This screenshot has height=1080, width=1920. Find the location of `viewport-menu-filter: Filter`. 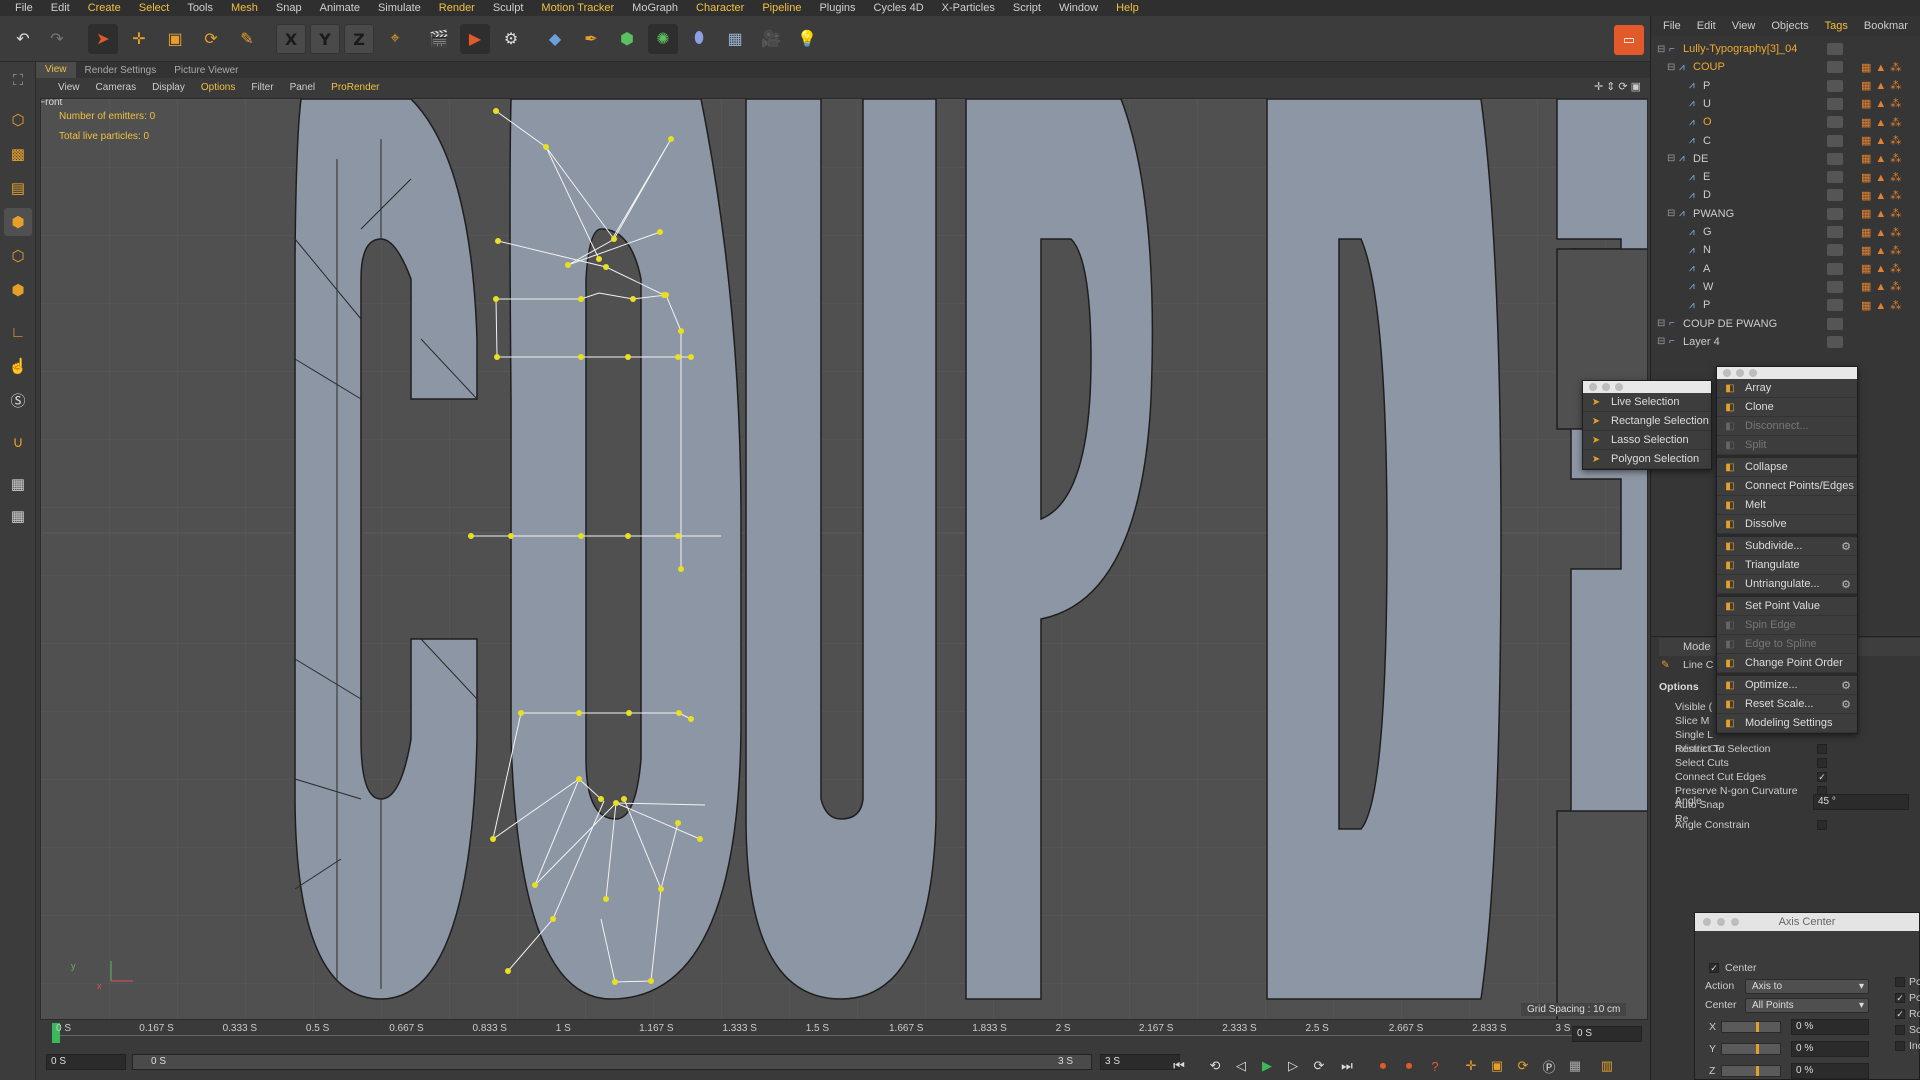

viewport-menu-filter: Filter is located at coordinates (262, 87).